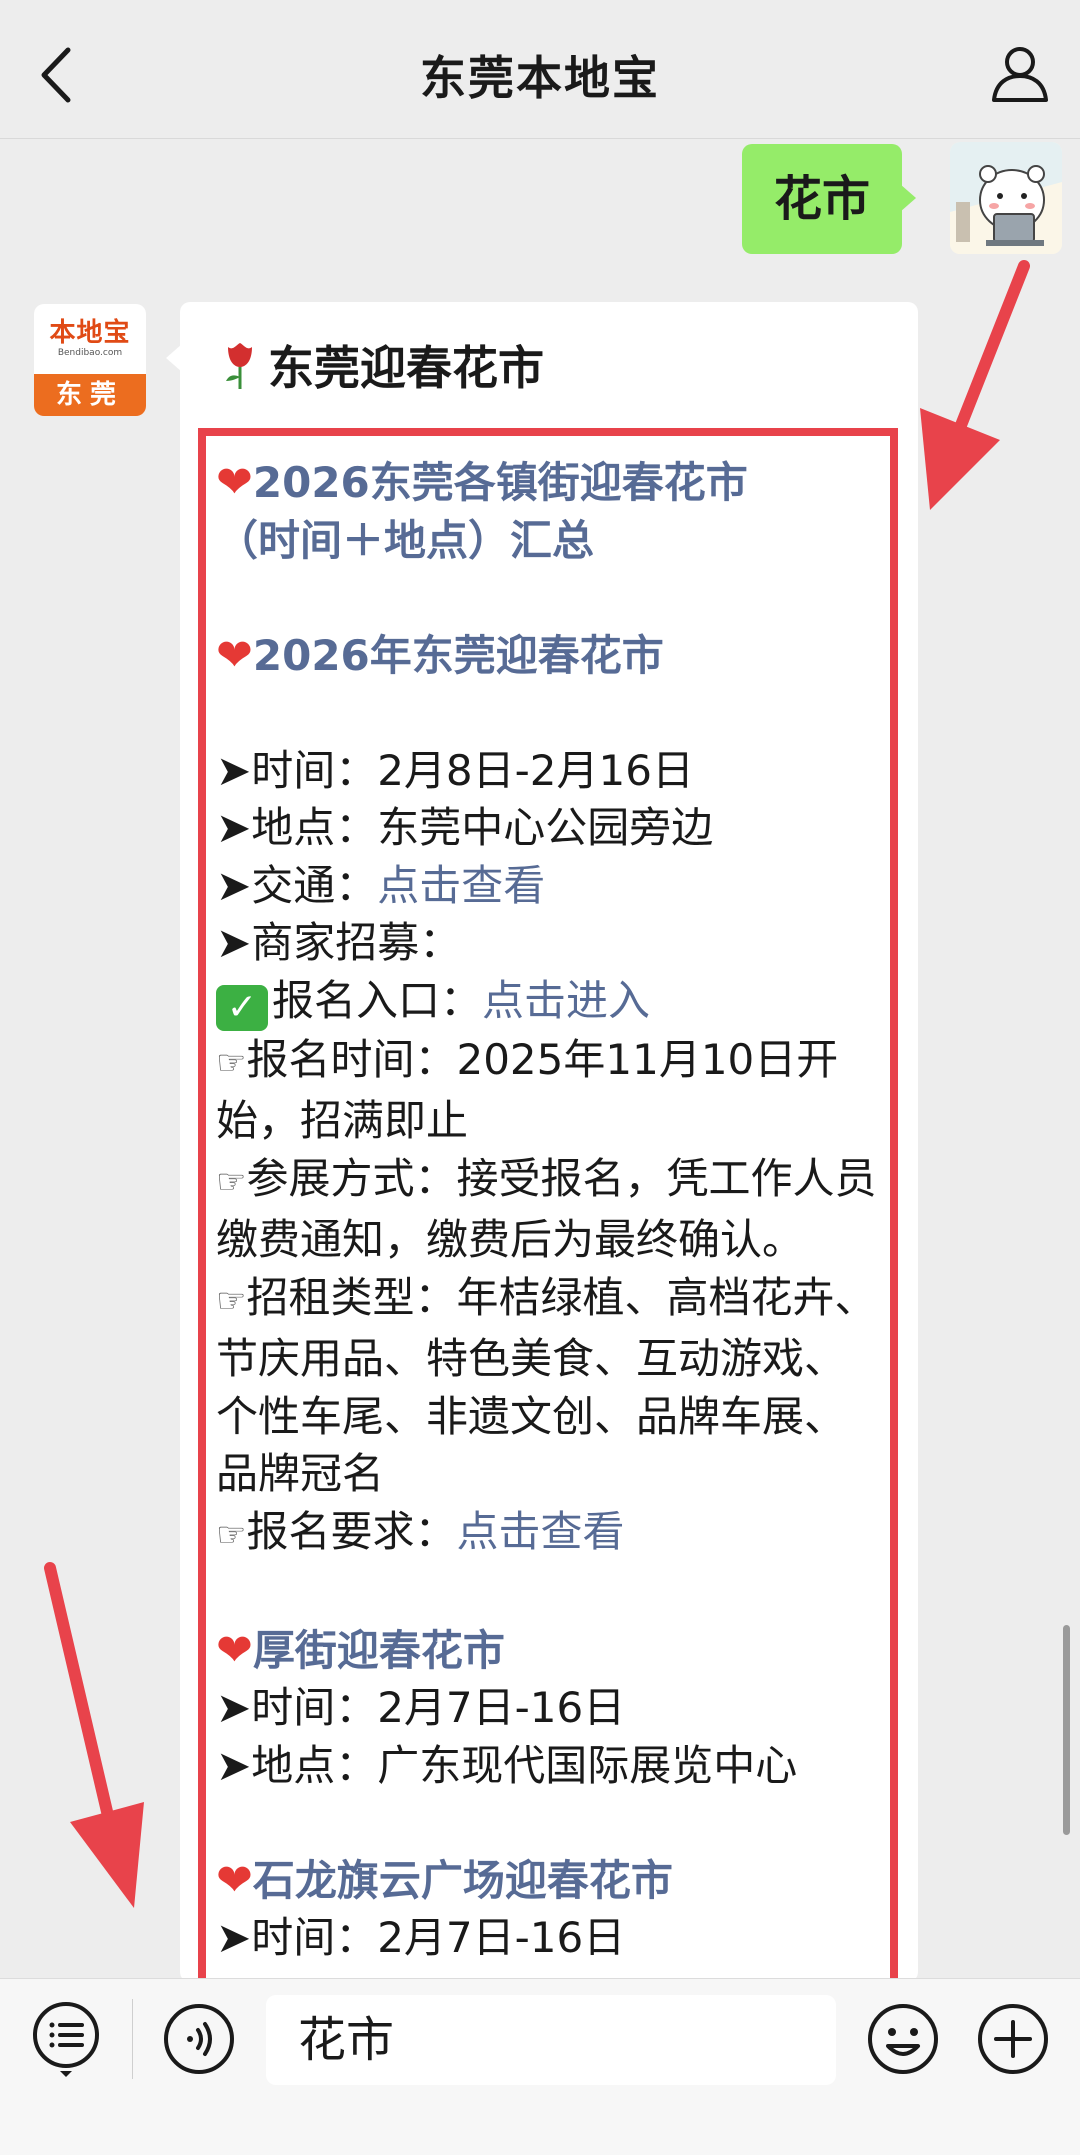 Image resolution: width=1080 pixels, height=2155 pixels. Describe the element at coordinates (420, 1531) in the screenshot. I see `require-line: ☞报名要求：点击查看` at that location.